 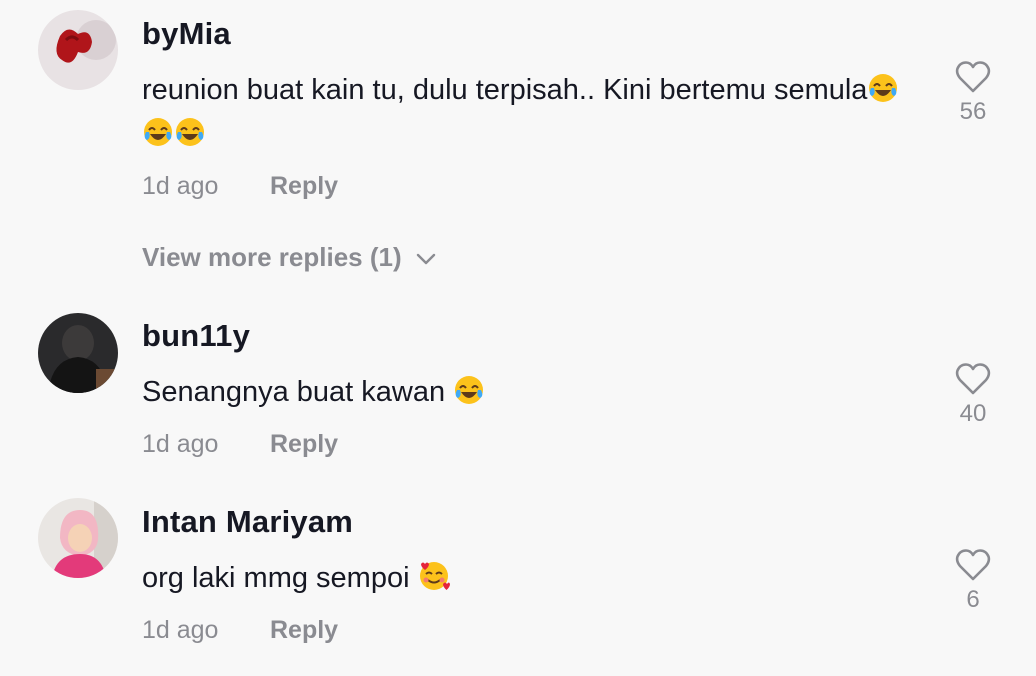 I want to click on comment-text: Senangnya buat kawan, so click(x=522, y=392).